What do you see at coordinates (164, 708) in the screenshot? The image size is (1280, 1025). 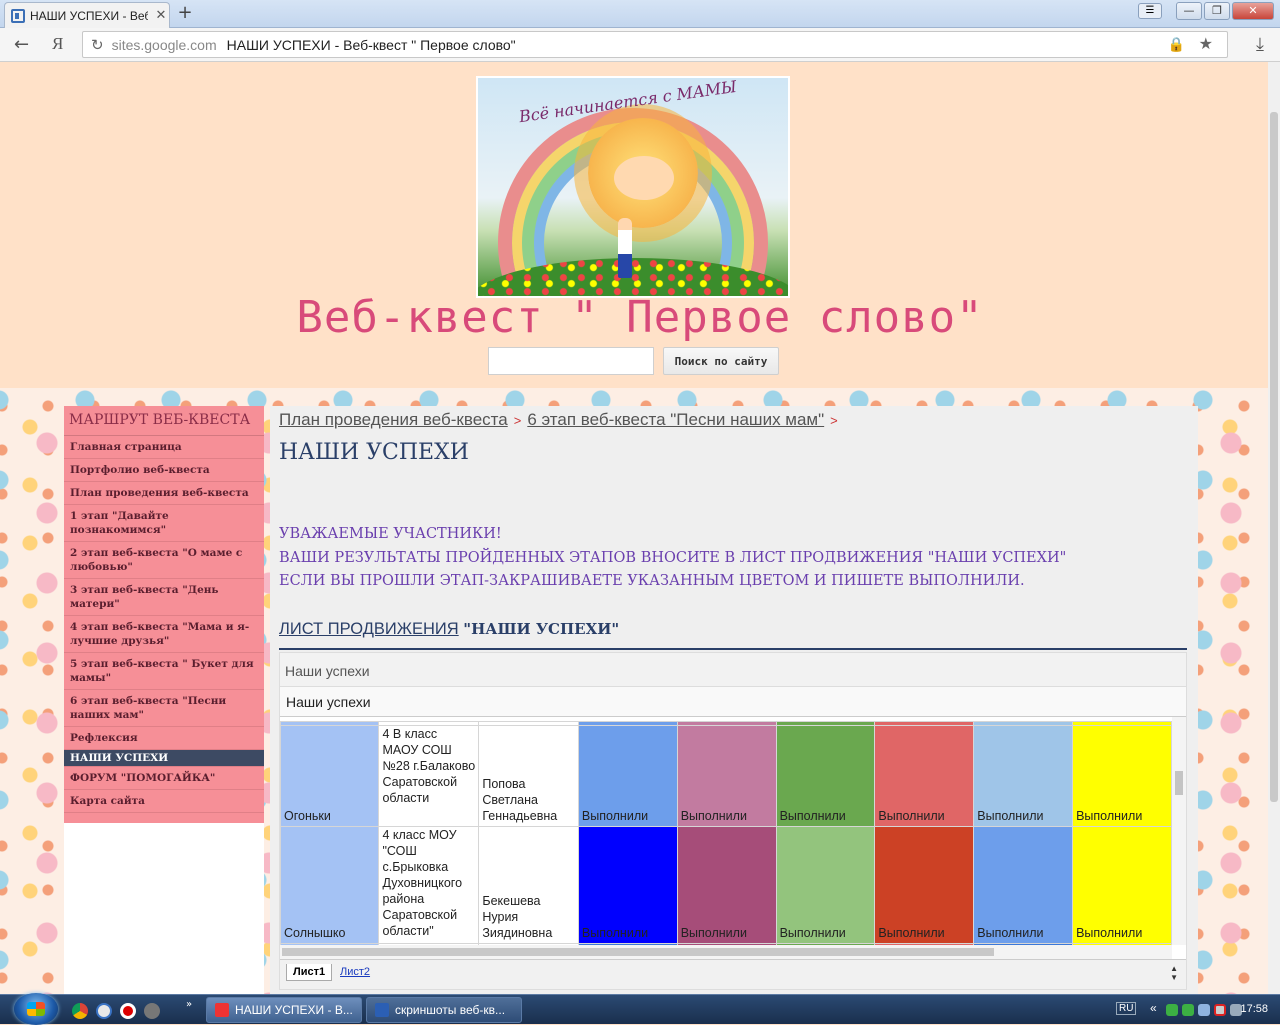 I see `sidebar-item-stage-6: 6 этап веб-квеста "Песни наших мам"` at bounding box center [164, 708].